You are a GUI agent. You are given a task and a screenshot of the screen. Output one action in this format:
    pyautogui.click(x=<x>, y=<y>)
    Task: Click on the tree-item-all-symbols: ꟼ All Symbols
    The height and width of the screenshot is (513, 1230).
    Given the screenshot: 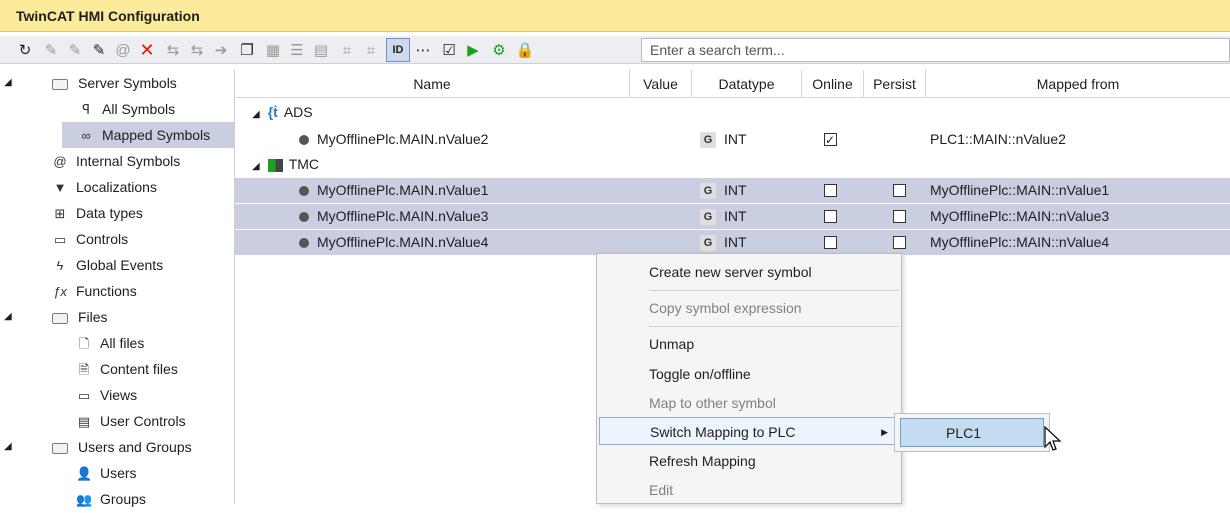 What is the action you would take?
    pyautogui.click(x=117, y=109)
    